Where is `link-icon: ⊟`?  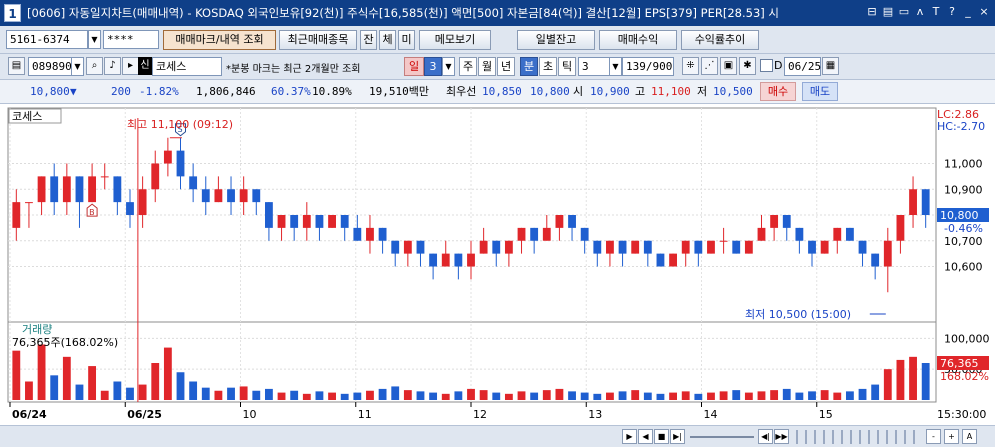
link-icon: ⊟ is located at coordinates (872, 12).